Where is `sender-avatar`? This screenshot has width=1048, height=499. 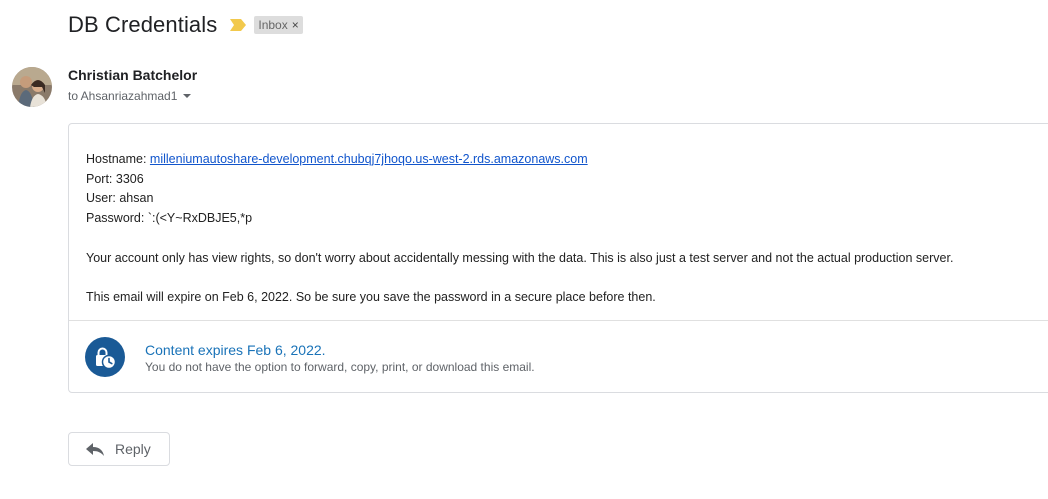
sender-avatar is located at coordinates (32, 87).